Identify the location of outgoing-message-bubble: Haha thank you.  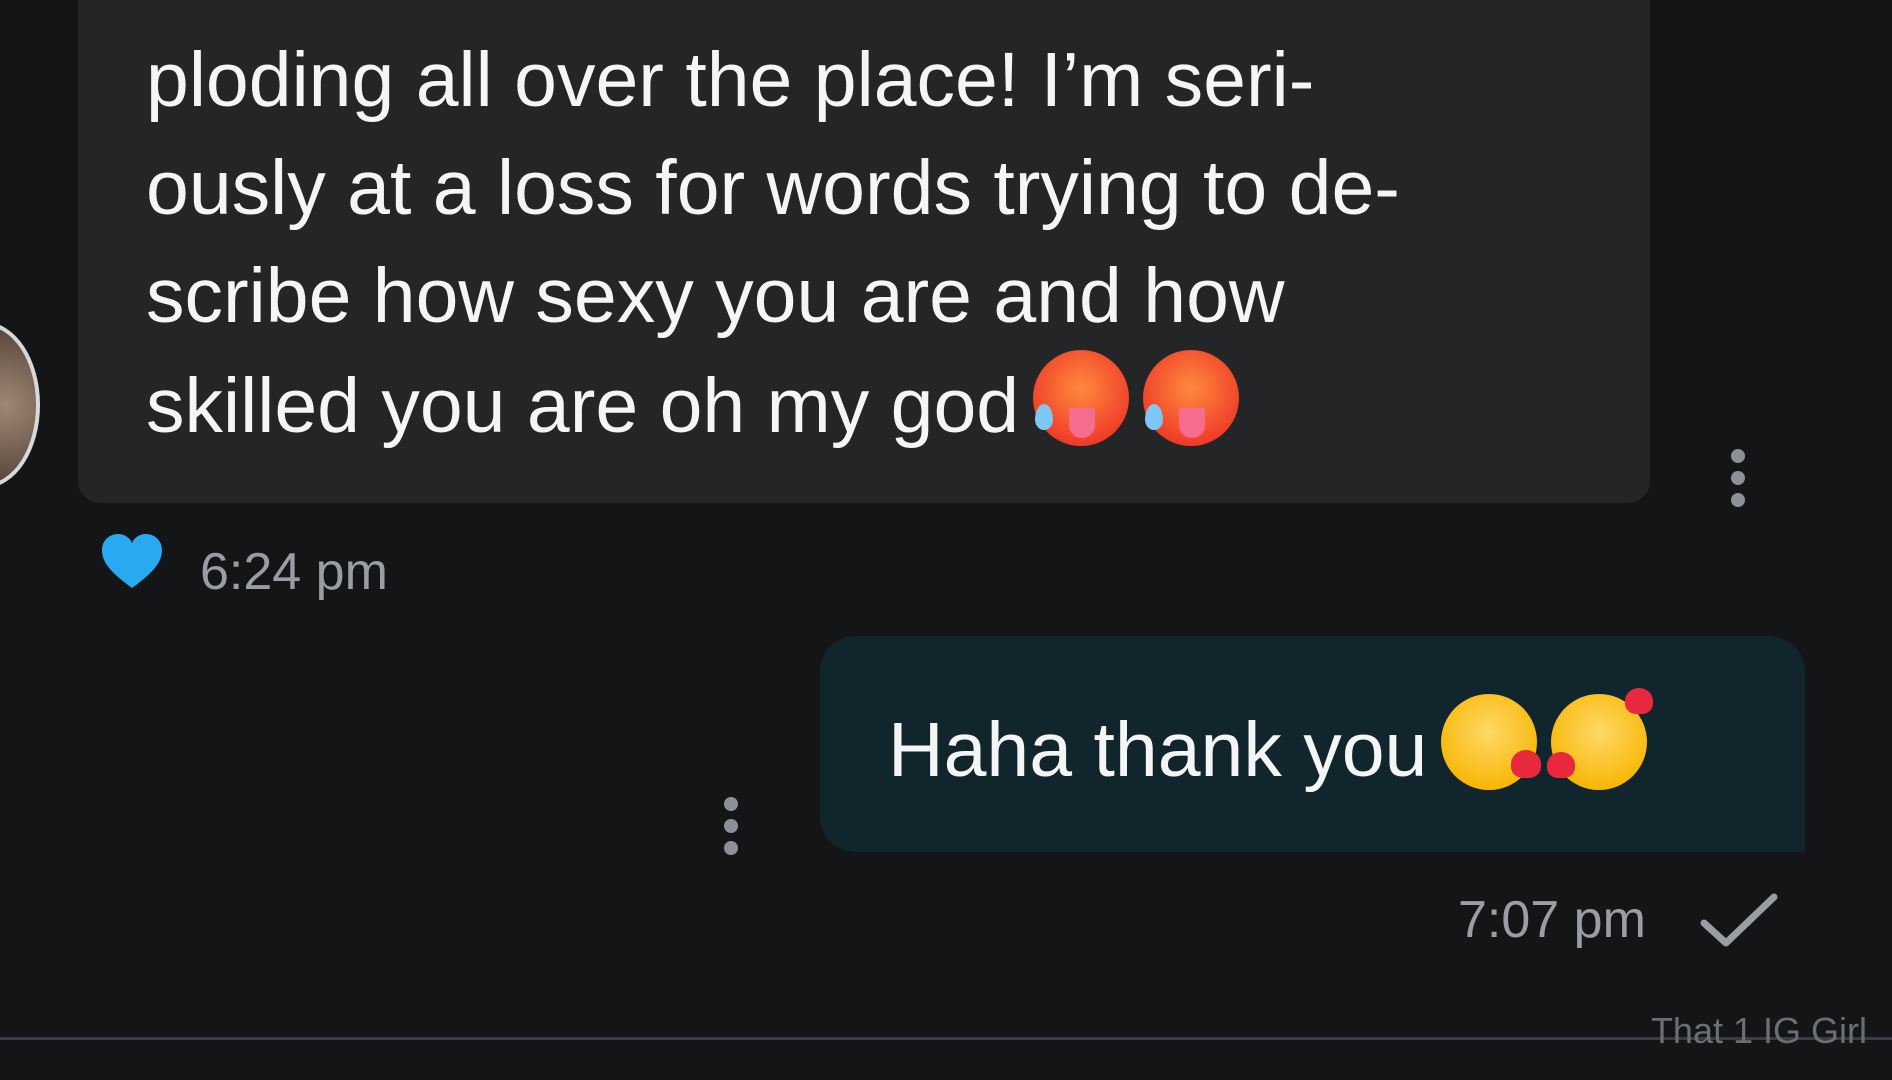
(1312, 744).